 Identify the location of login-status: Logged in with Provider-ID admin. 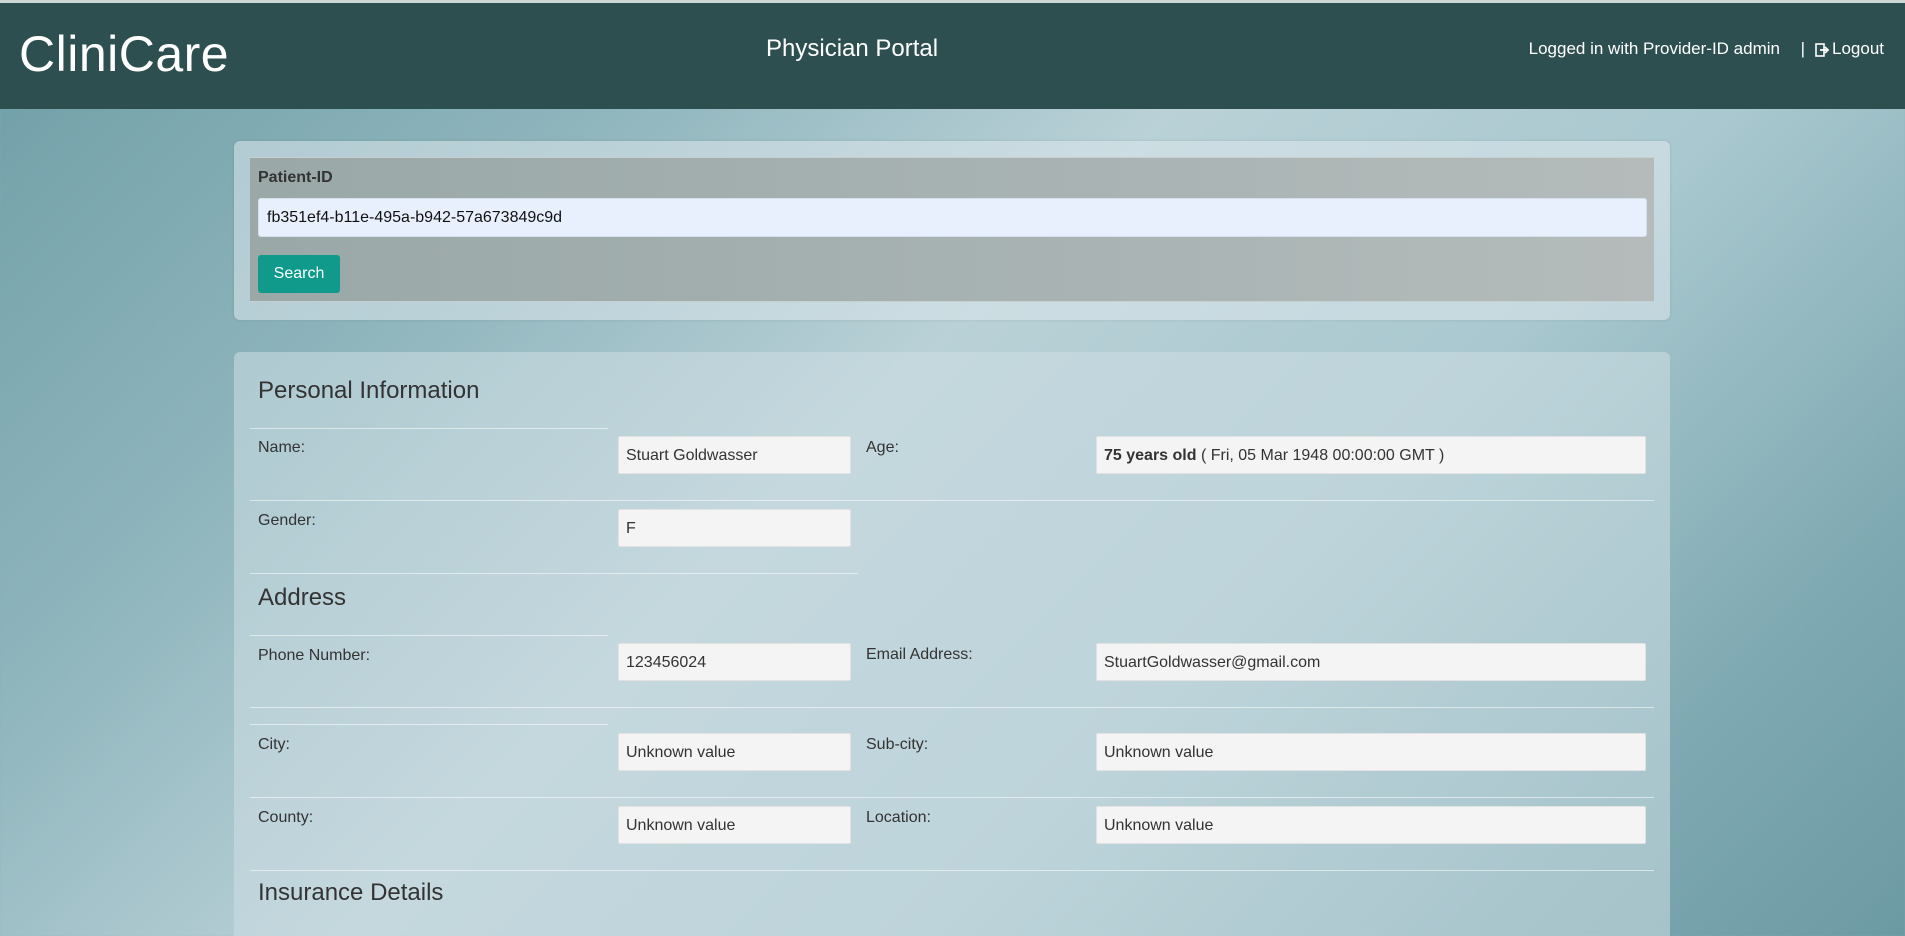
(1654, 48).